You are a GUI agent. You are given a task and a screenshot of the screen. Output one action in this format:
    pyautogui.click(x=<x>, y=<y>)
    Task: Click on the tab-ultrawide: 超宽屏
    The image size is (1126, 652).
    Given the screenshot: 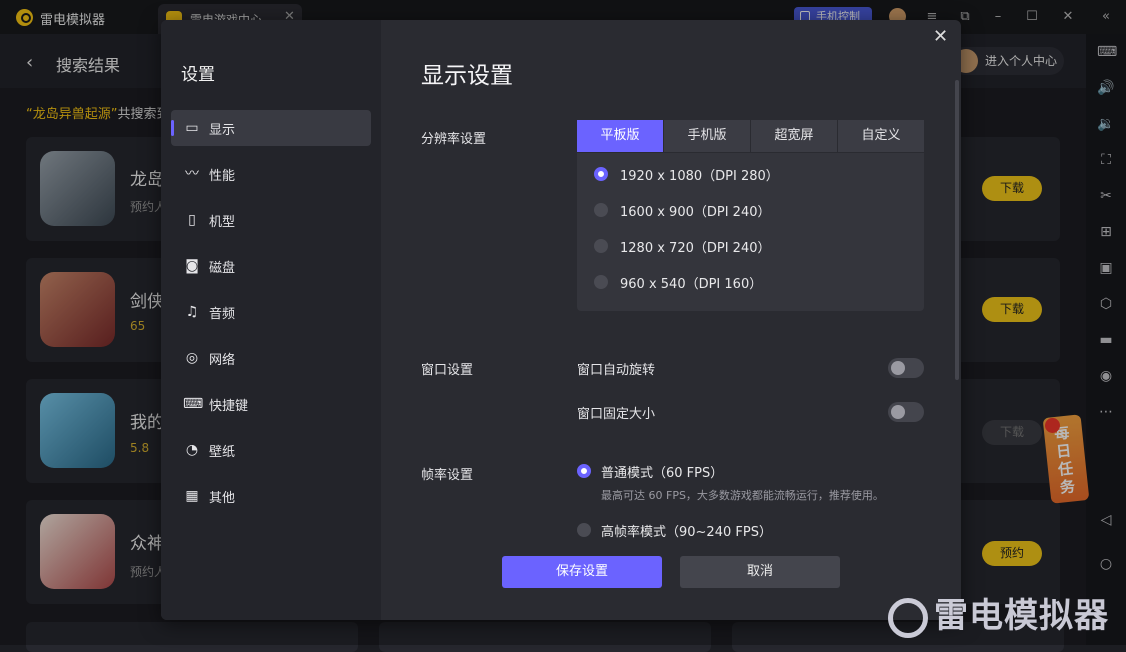 What is the action you would take?
    pyautogui.click(x=794, y=136)
    